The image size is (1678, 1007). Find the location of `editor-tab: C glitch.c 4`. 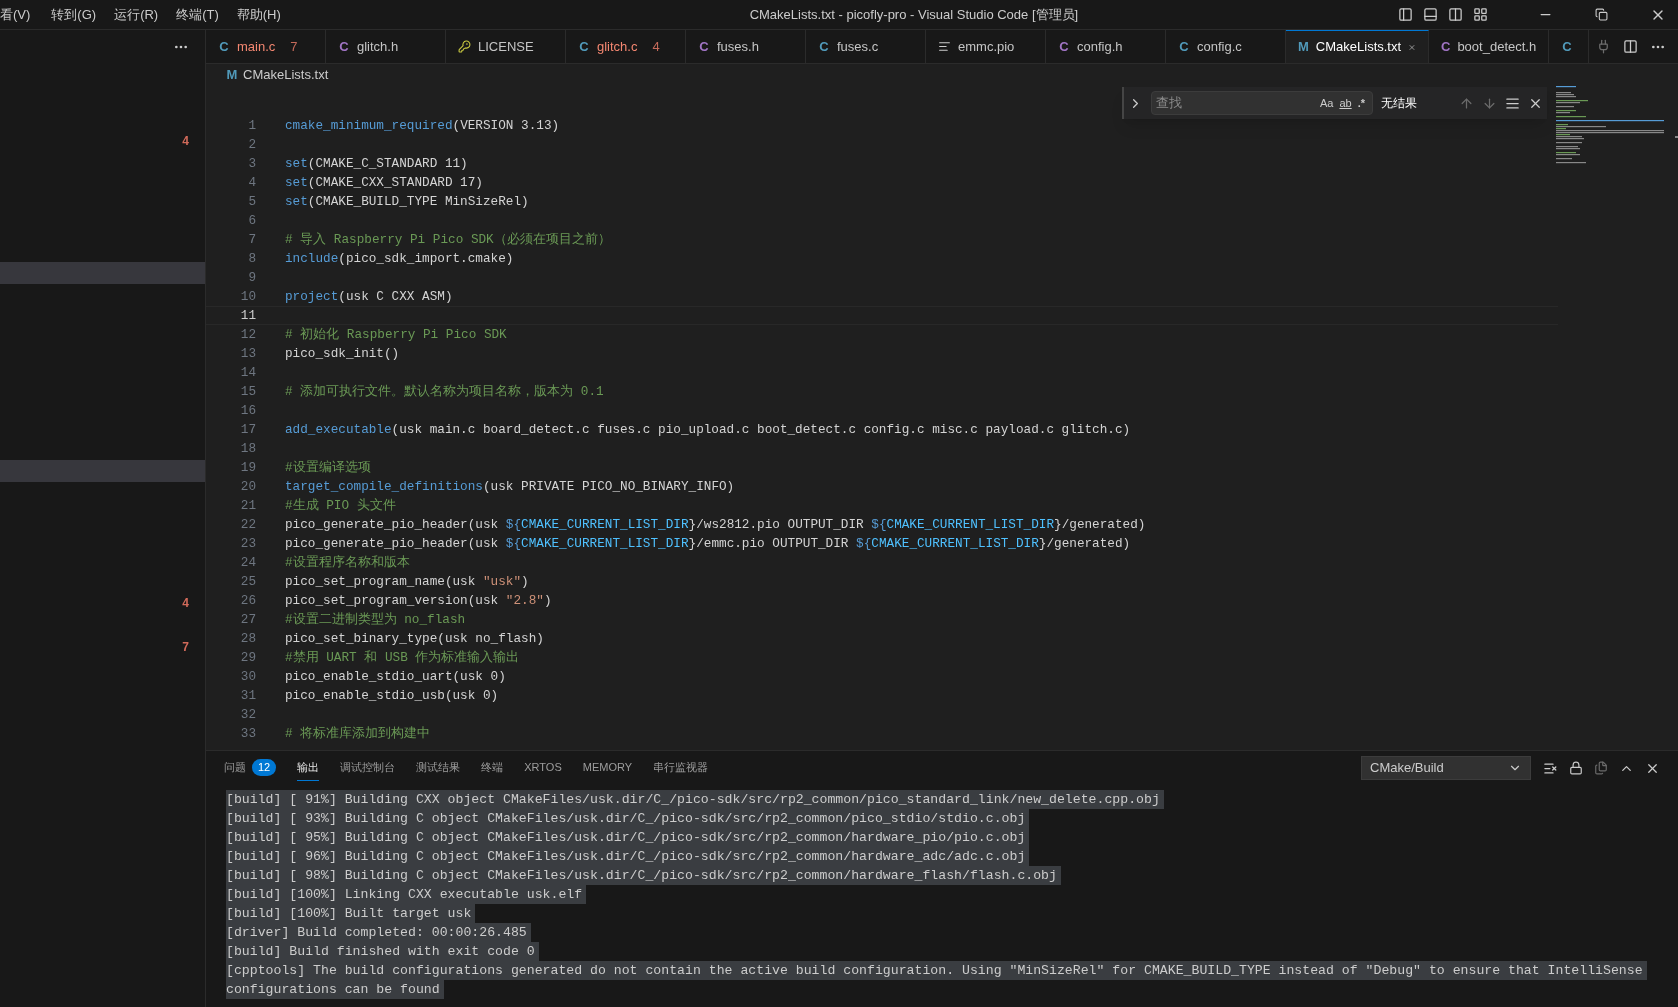

editor-tab: C glitch.c 4 is located at coordinates (626, 46).